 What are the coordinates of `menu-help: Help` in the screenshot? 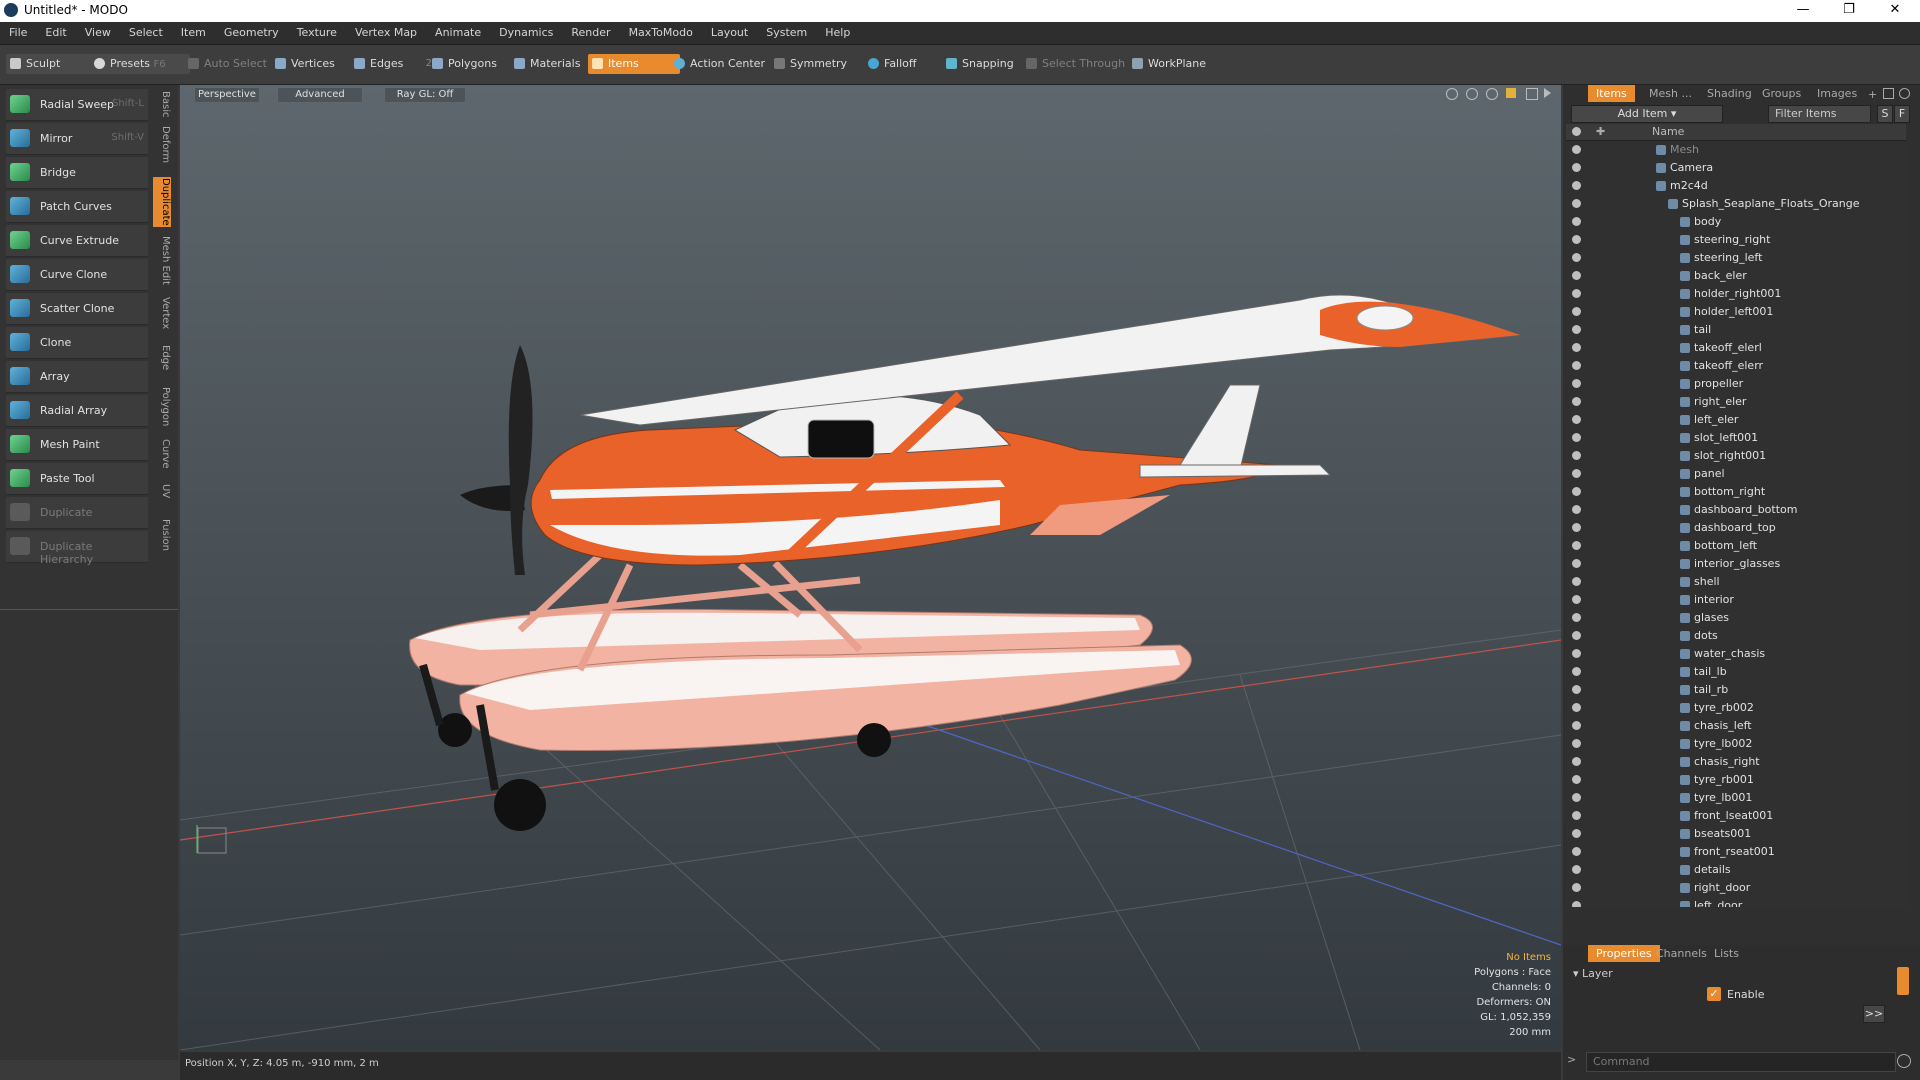 It's located at (837, 33).